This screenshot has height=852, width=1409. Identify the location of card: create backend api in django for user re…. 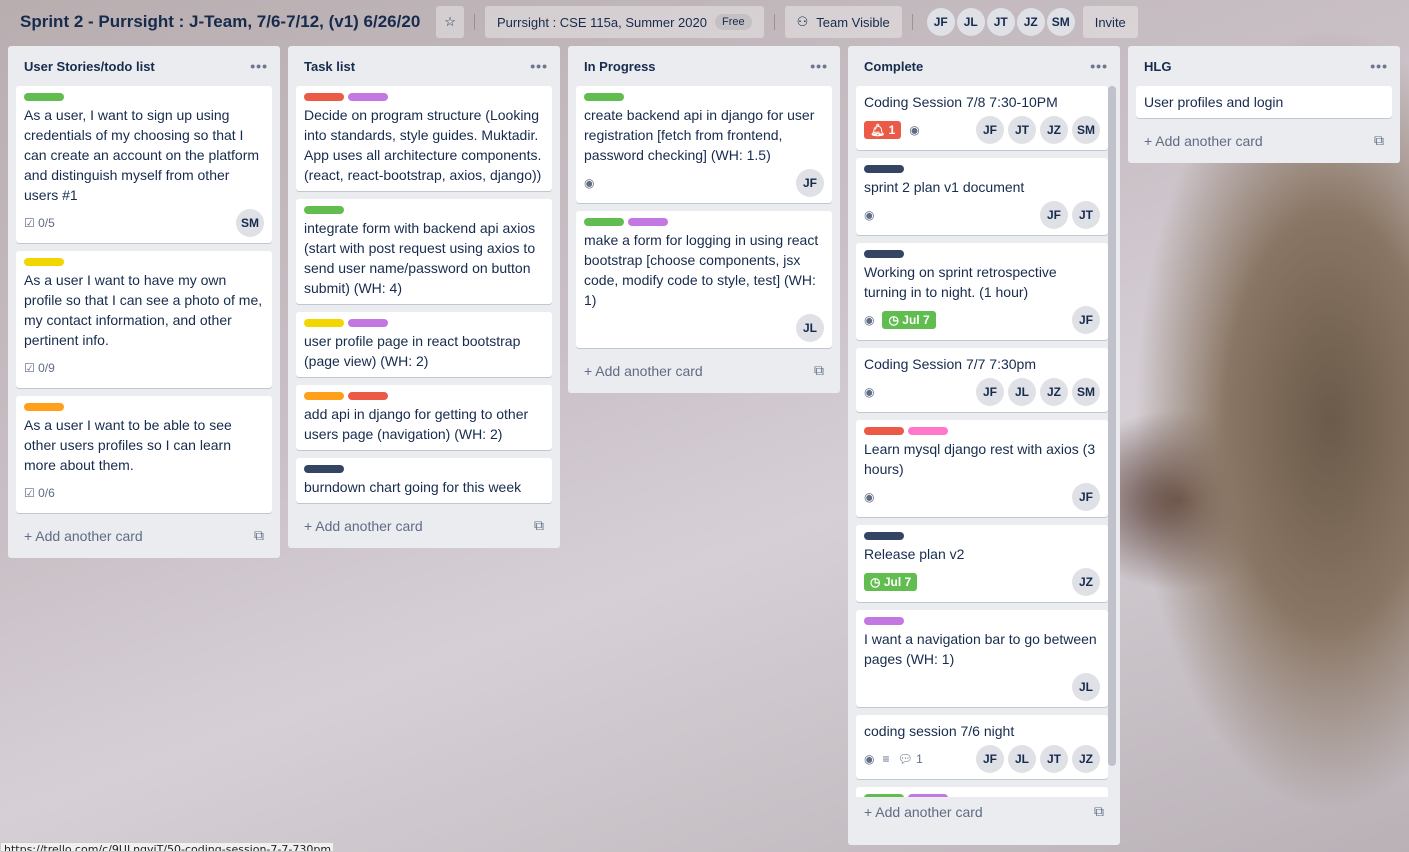
(704, 144).